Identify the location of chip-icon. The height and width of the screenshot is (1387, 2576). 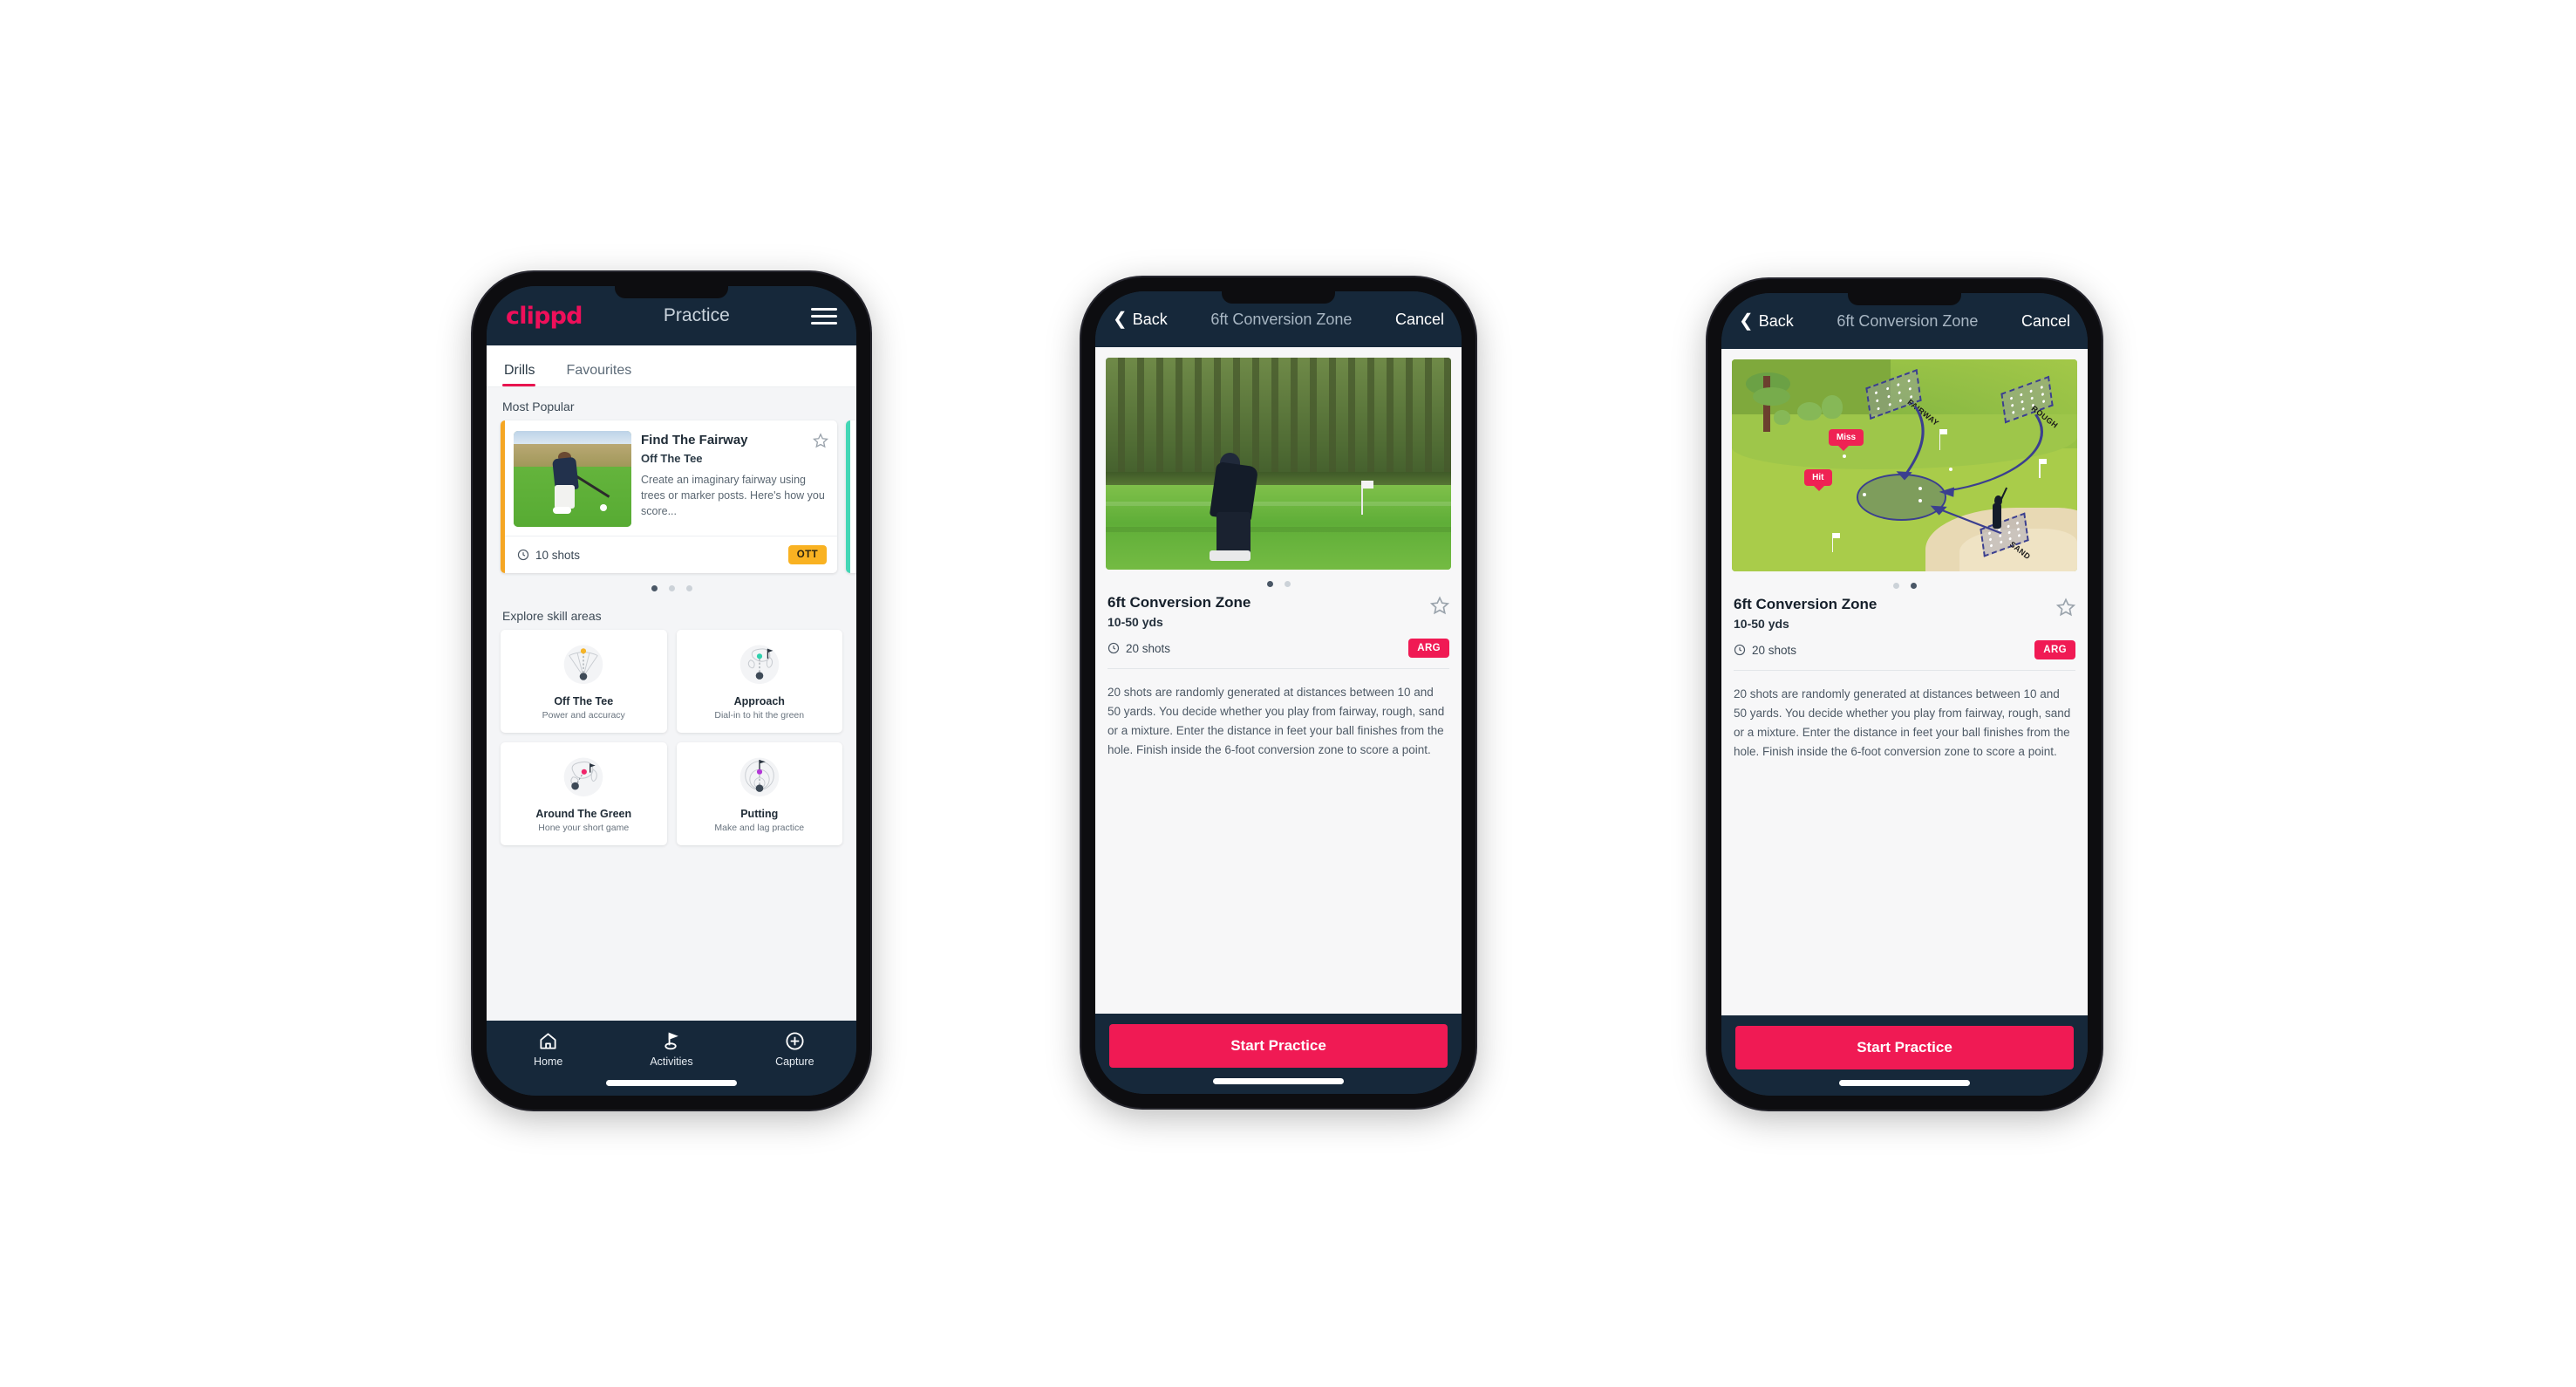
(583, 777).